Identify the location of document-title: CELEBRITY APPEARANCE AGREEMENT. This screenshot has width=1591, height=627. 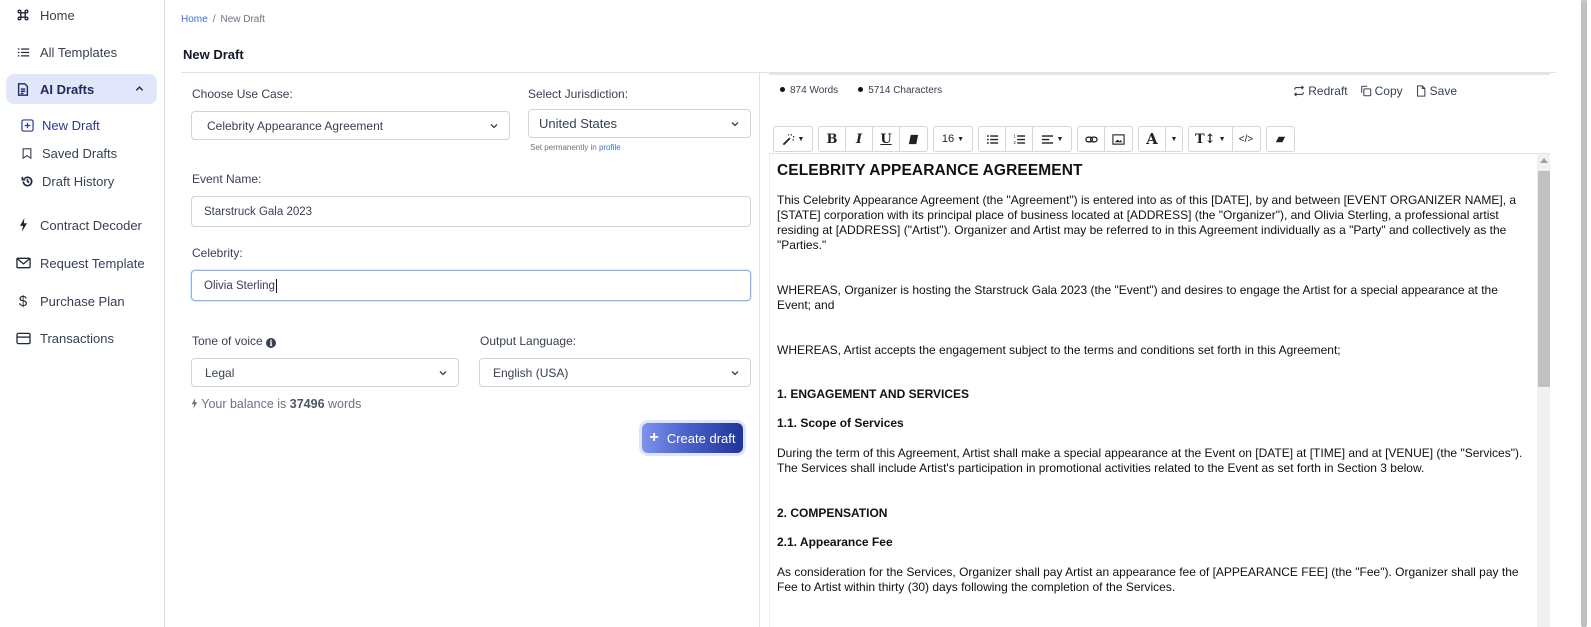
(930, 170).